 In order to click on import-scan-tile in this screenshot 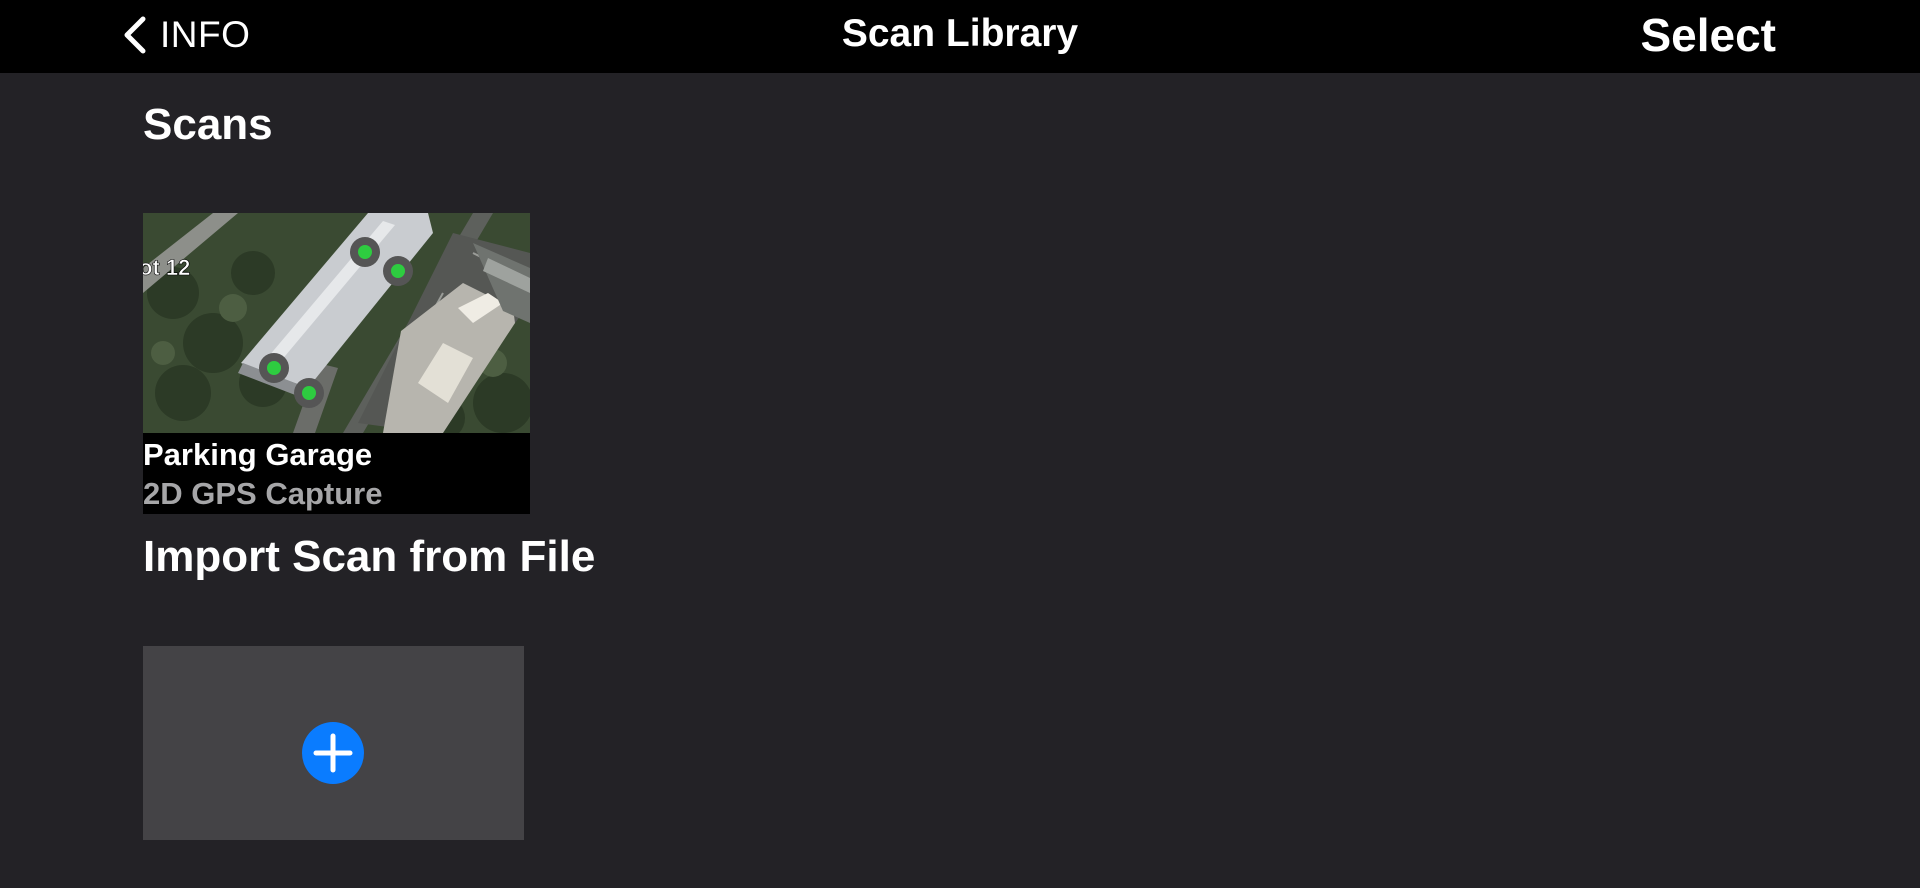, I will do `click(333, 743)`.